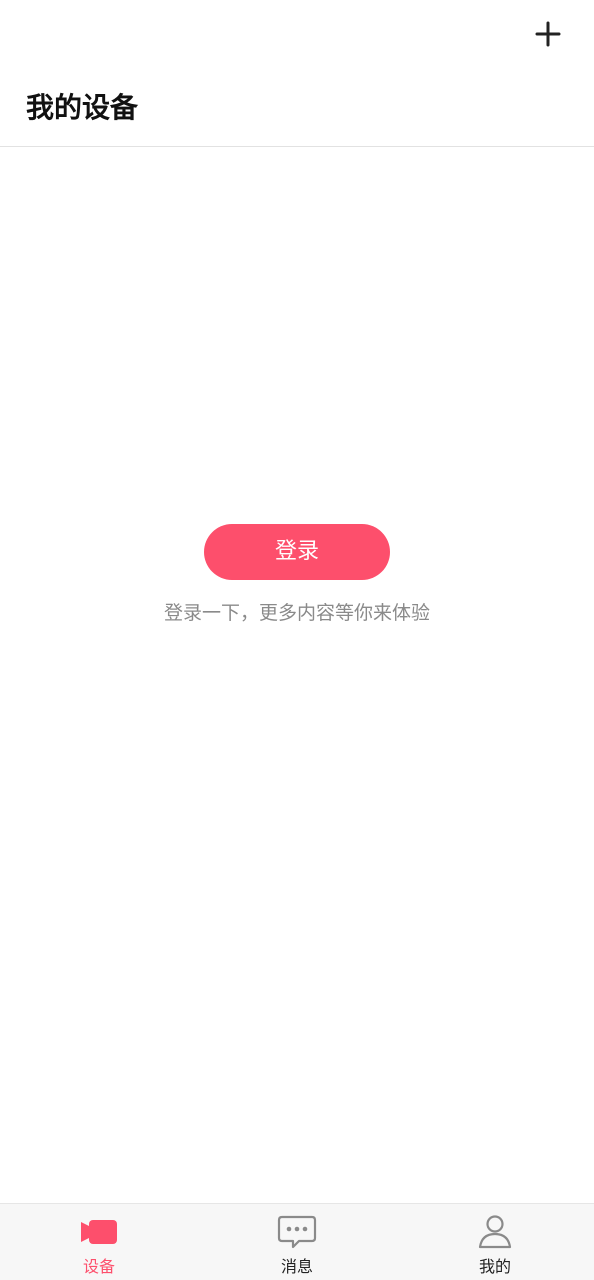 This screenshot has height=1280, width=594. I want to click on top-header: 我的设备, so click(297, 73).